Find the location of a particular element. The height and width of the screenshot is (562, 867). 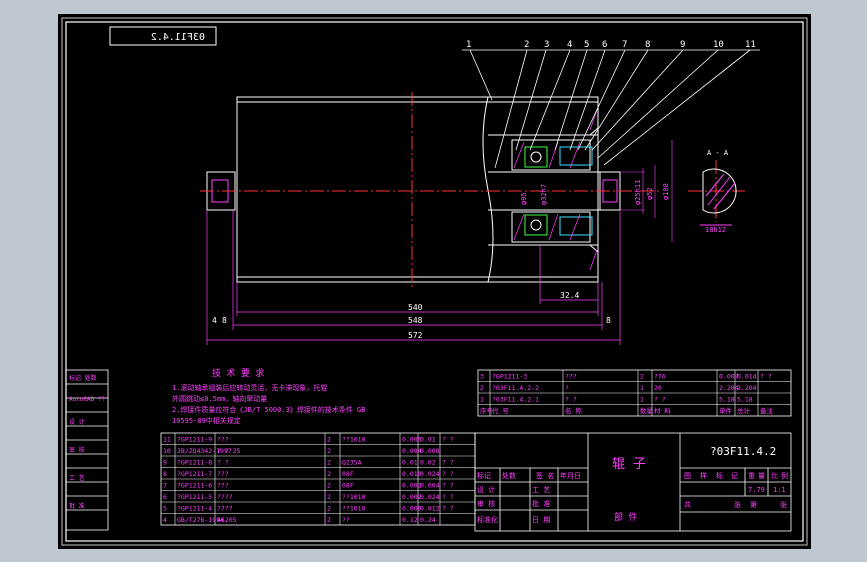

bom-cell: 0.008 is located at coordinates (430, 451).